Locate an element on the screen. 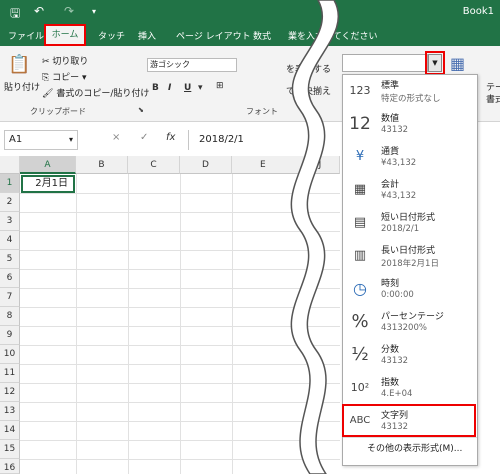  accounting-icon: ▦ is located at coordinates (360, 189).